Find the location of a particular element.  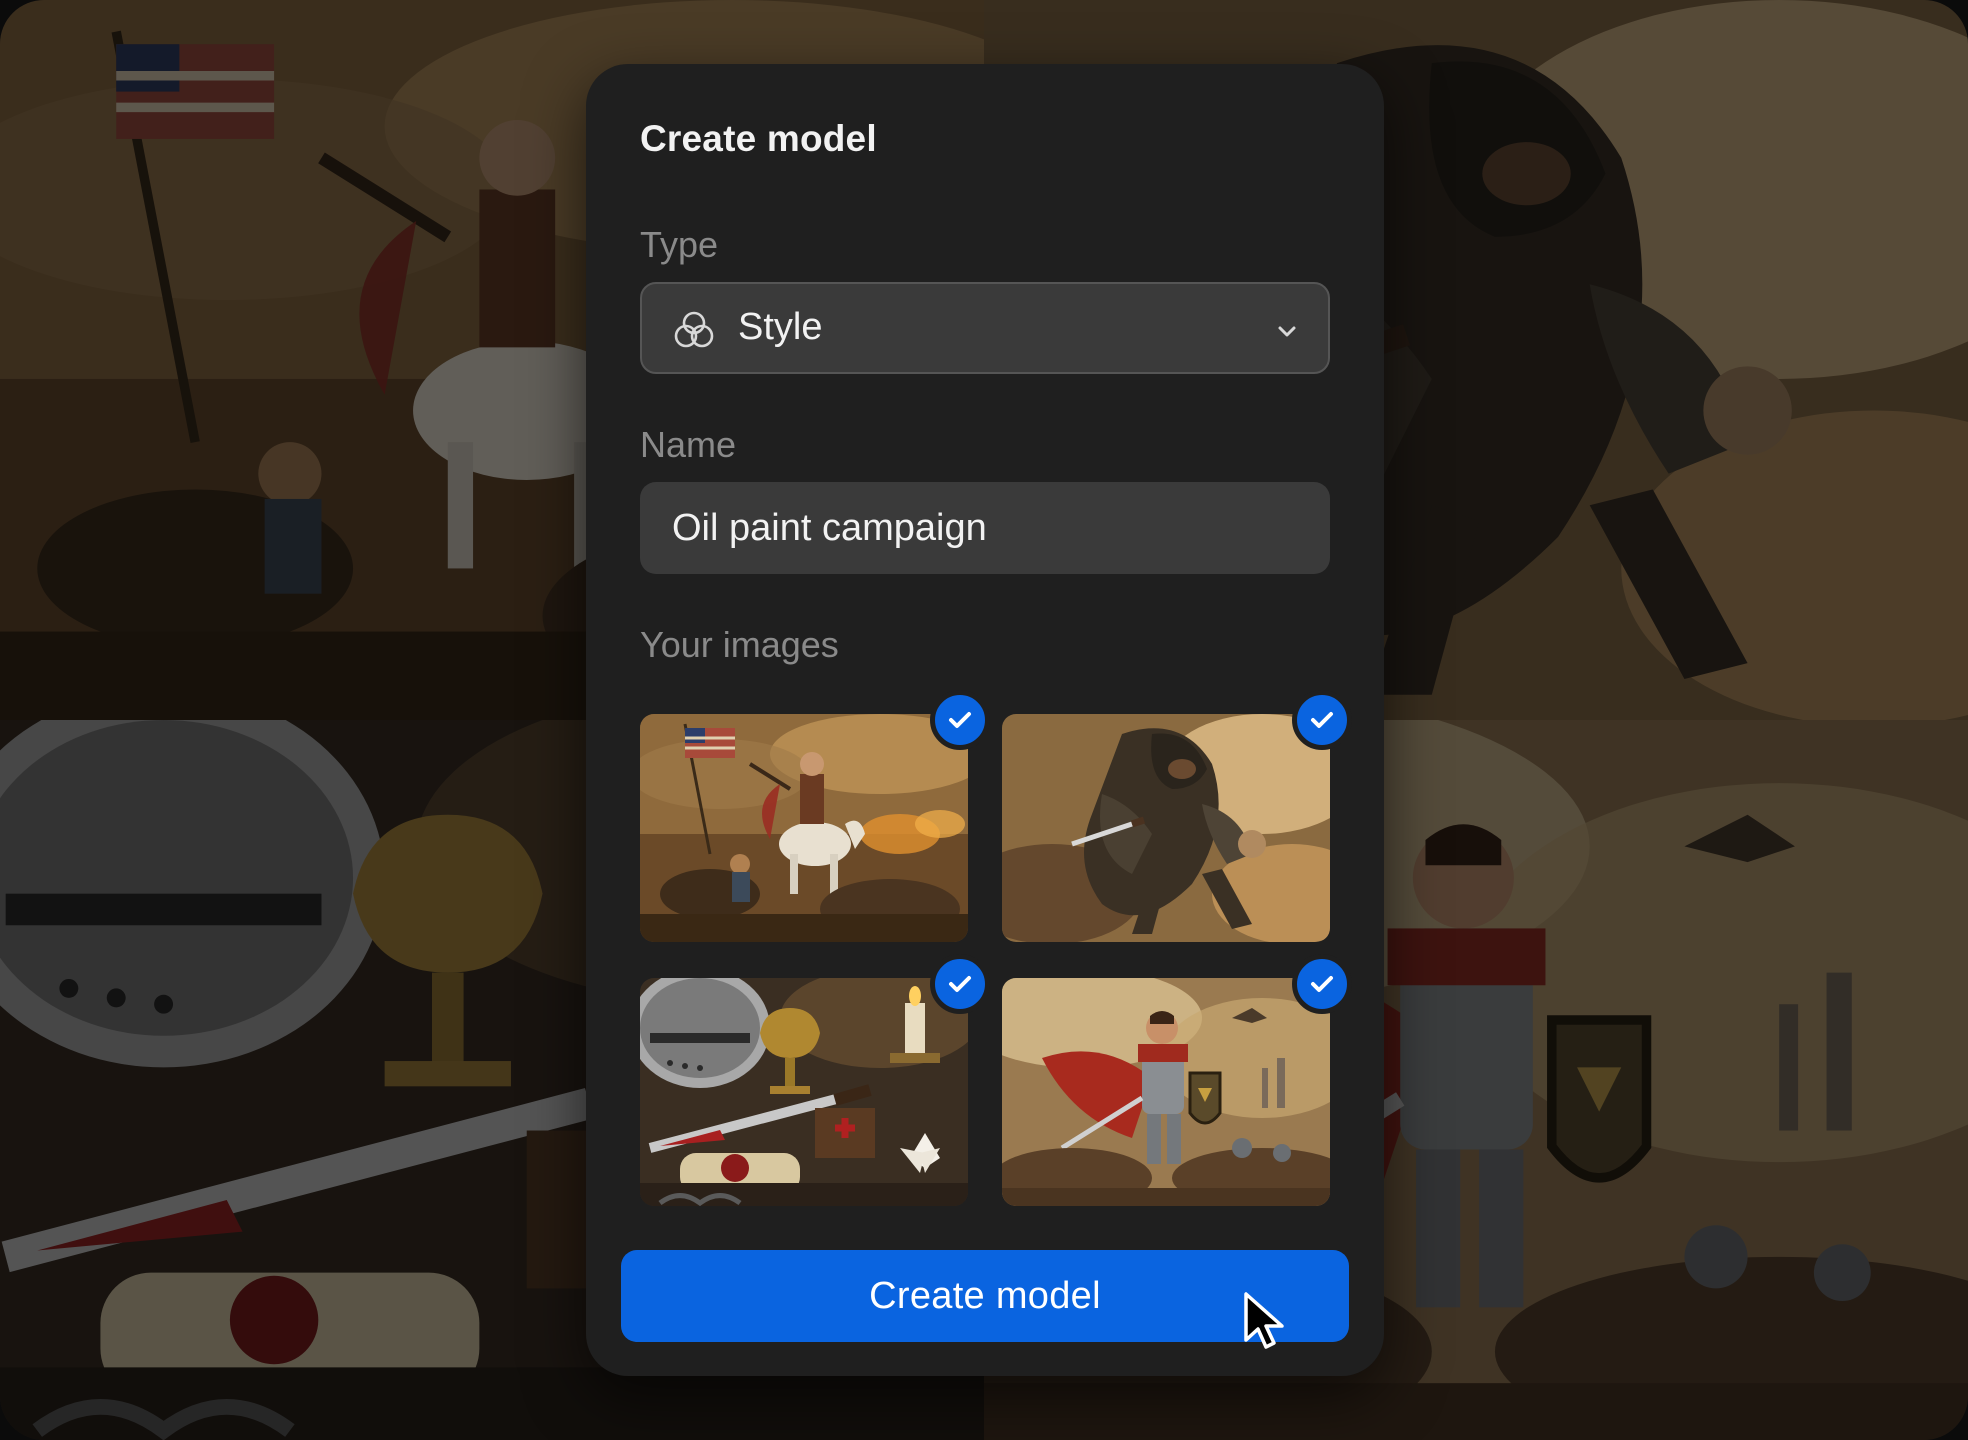

images-label: Your images is located at coordinates (739, 644).